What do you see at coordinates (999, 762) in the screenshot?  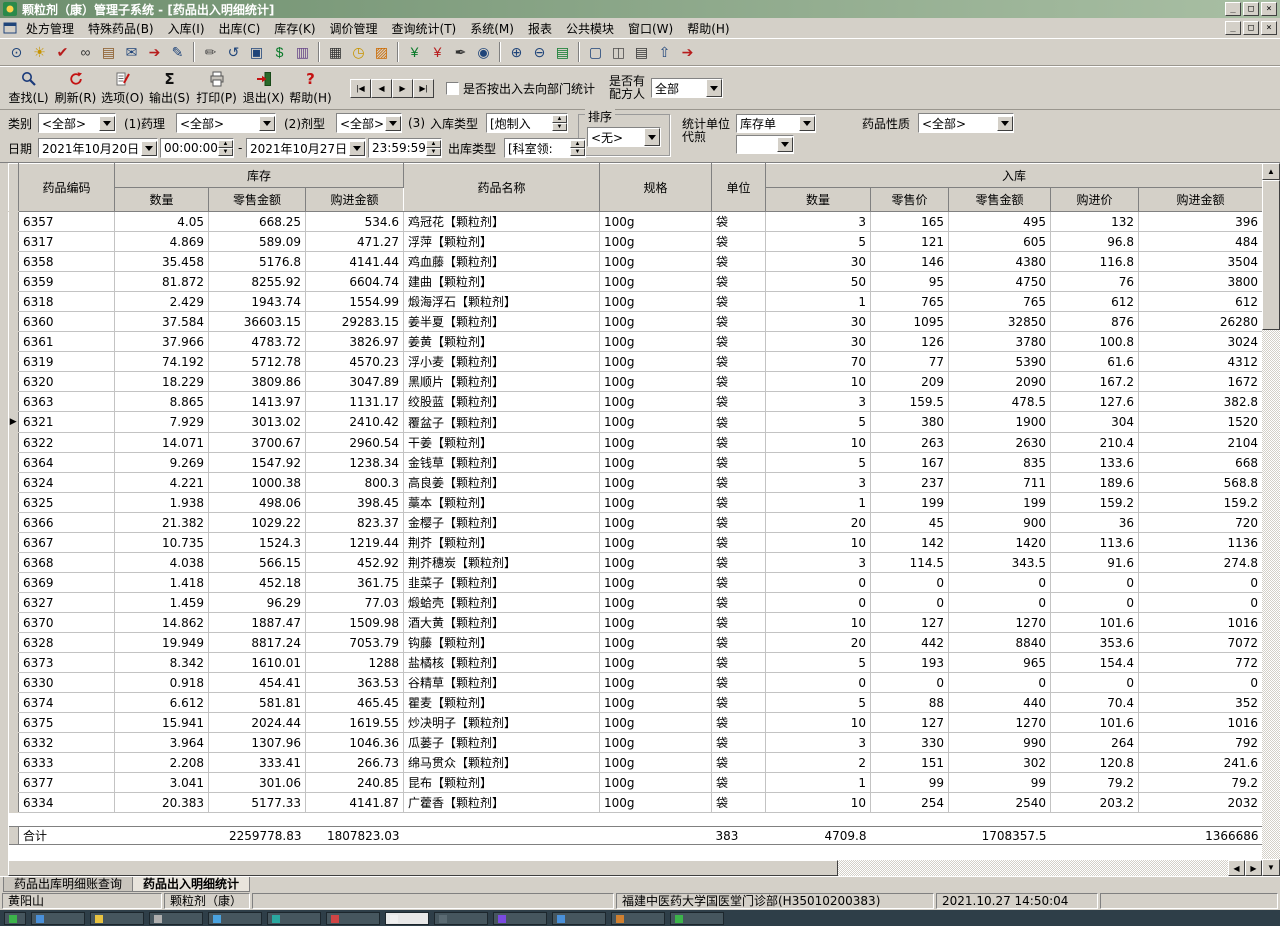 I see `table-cell: 302` at bounding box center [999, 762].